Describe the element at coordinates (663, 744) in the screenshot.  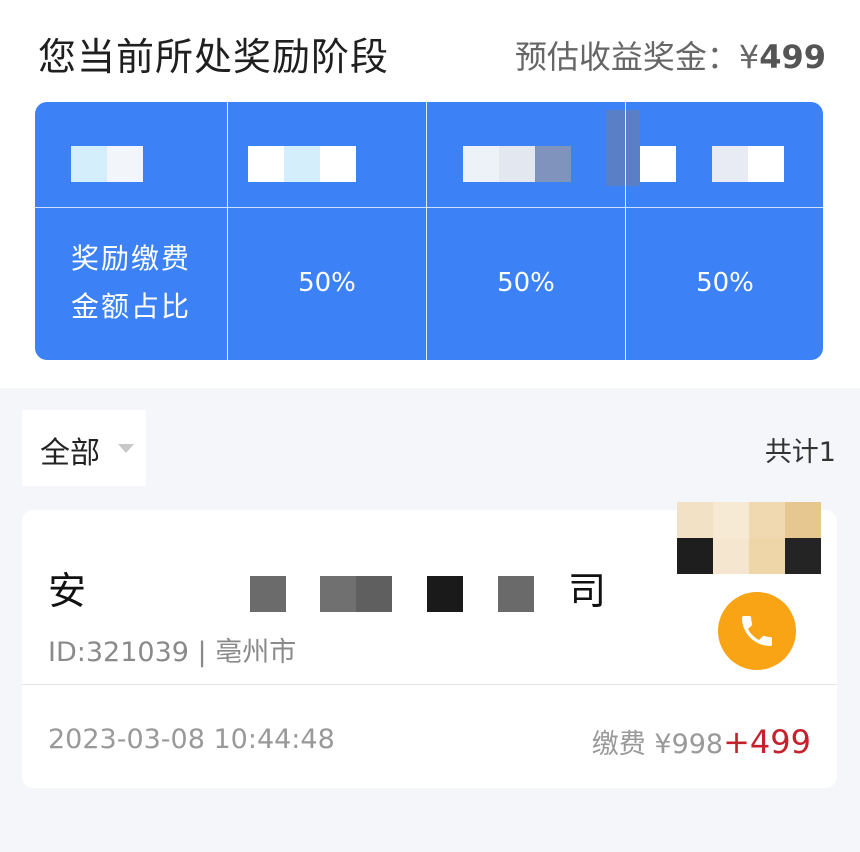
I see `fee-currency: ¥` at that location.